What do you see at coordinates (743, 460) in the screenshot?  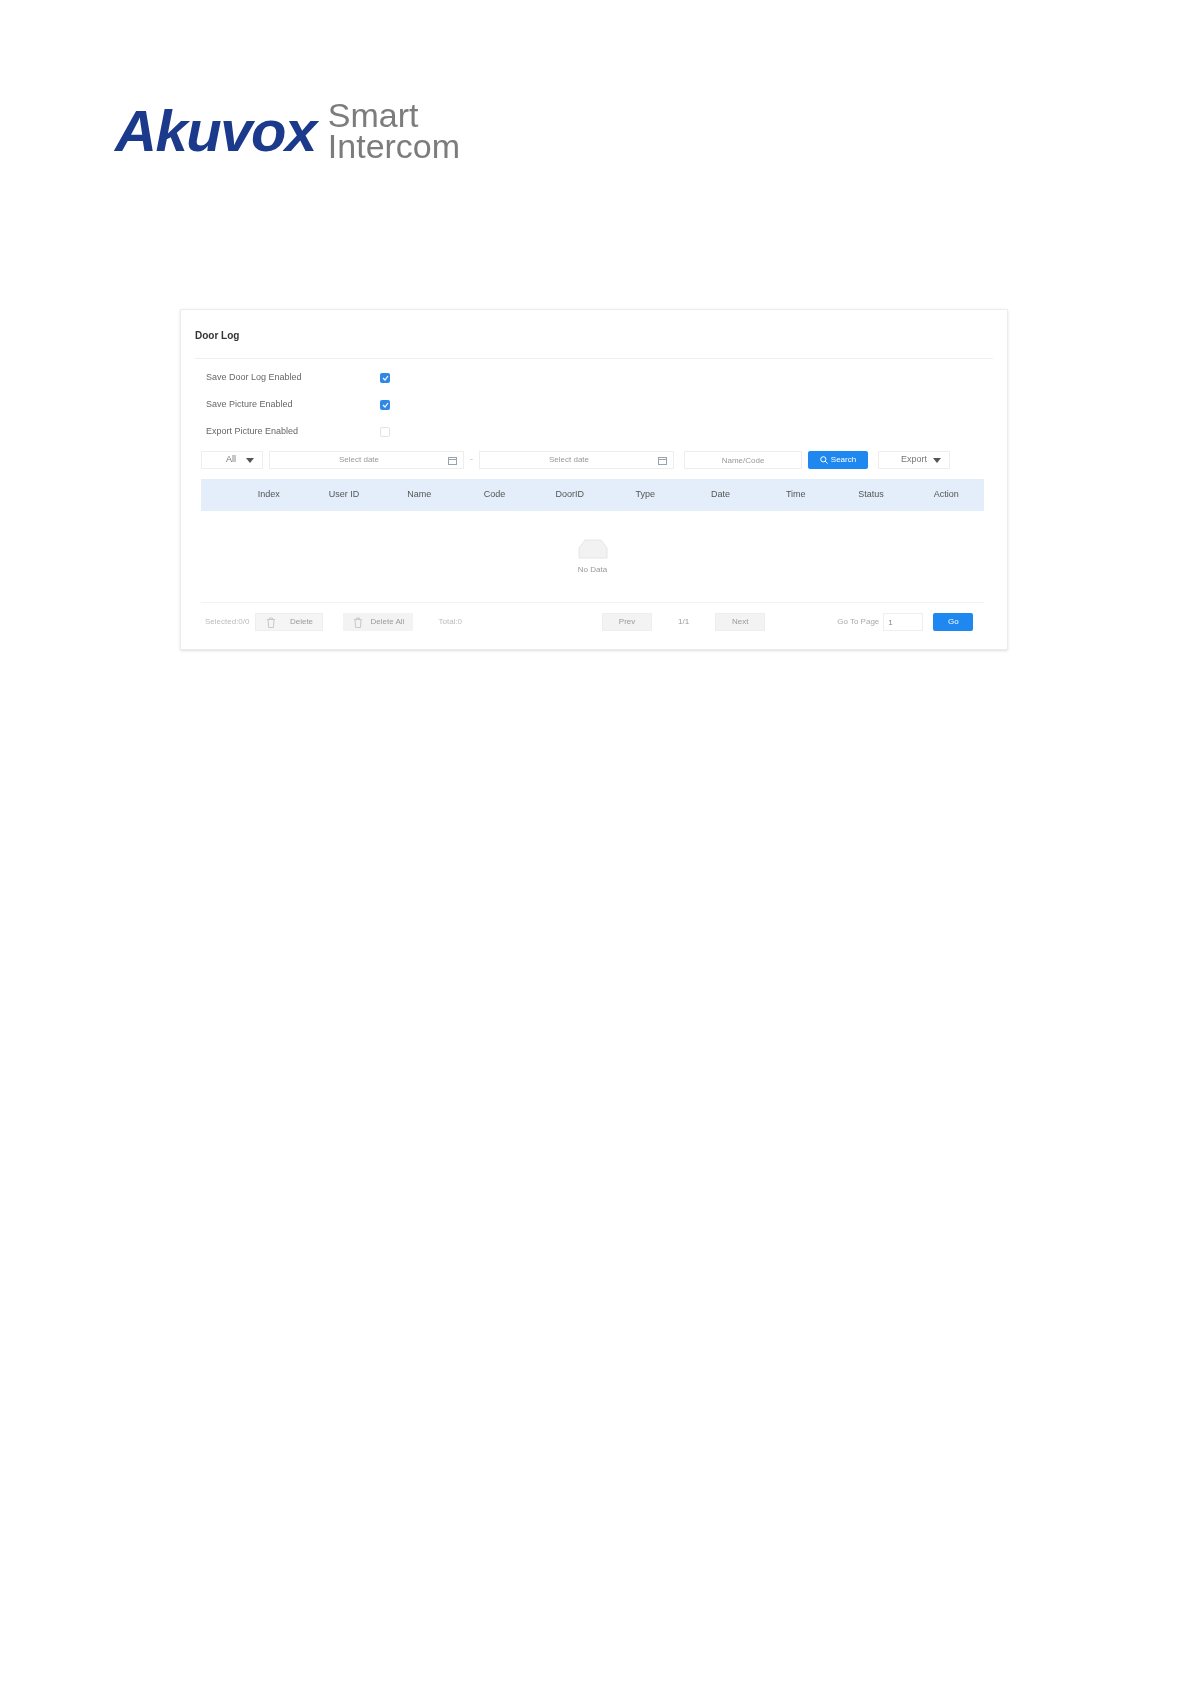 I see `name-code-field: Name/Code` at bounding box center [743, 460].